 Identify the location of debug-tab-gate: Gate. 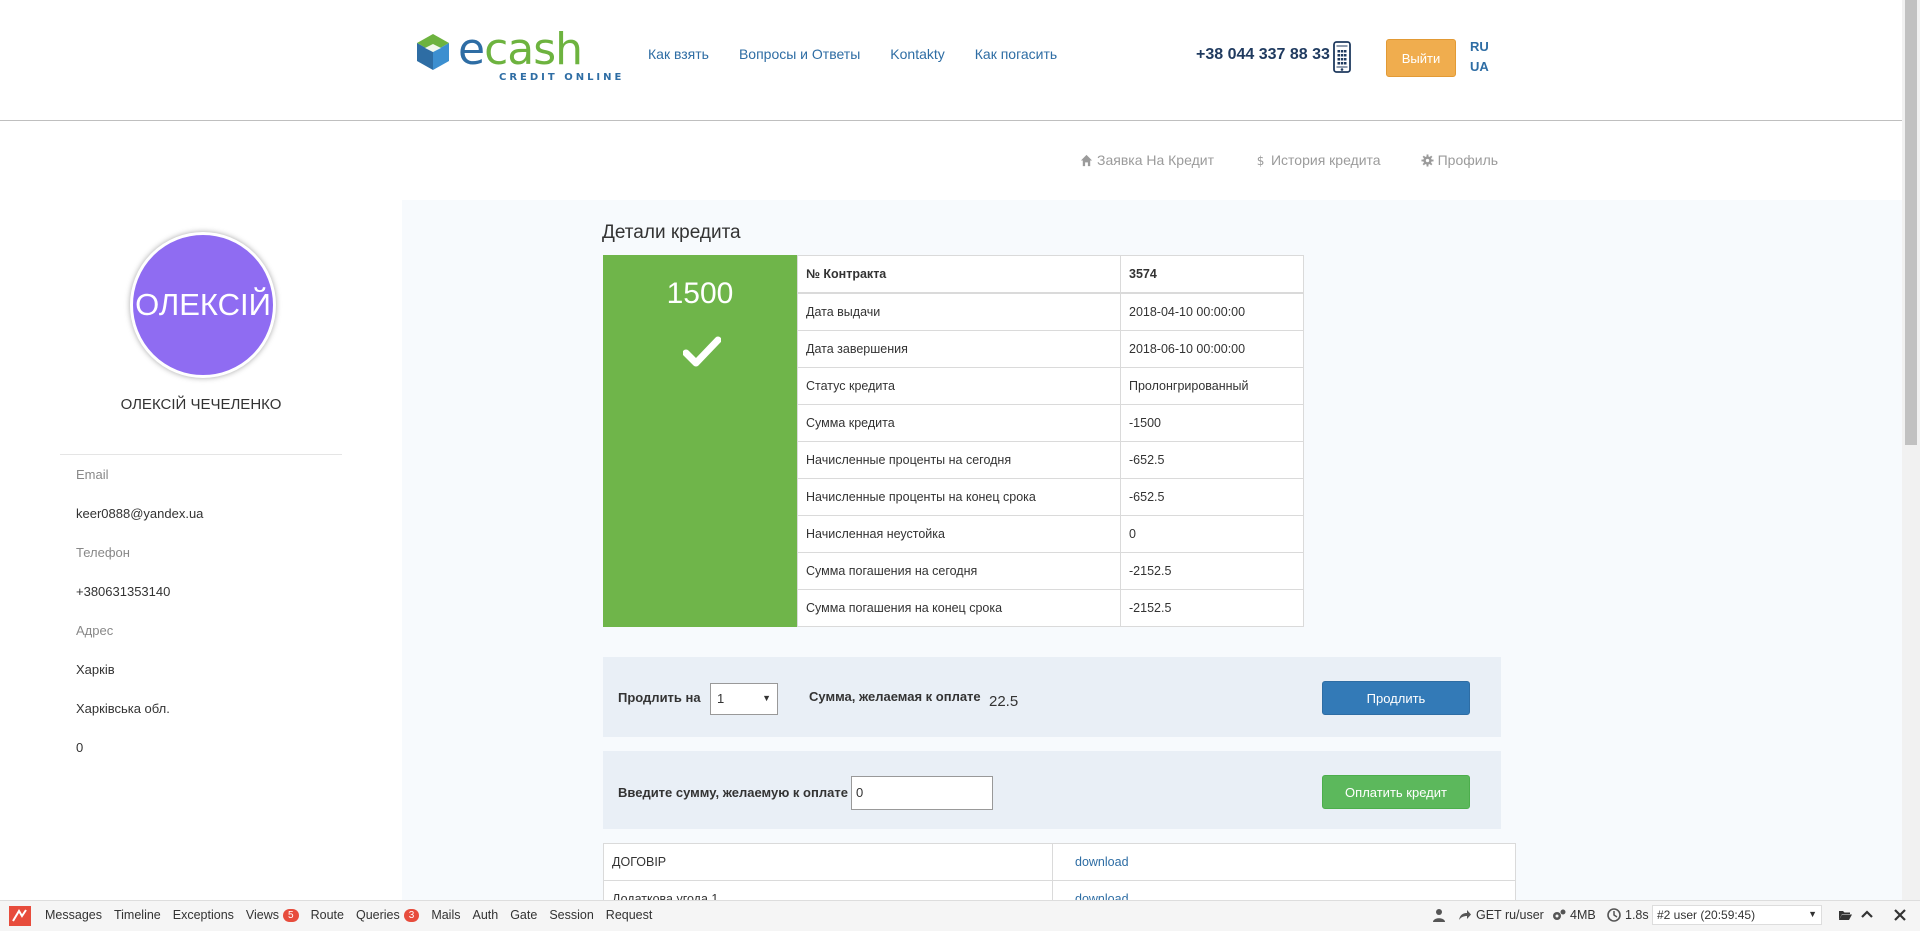
(523, 915).